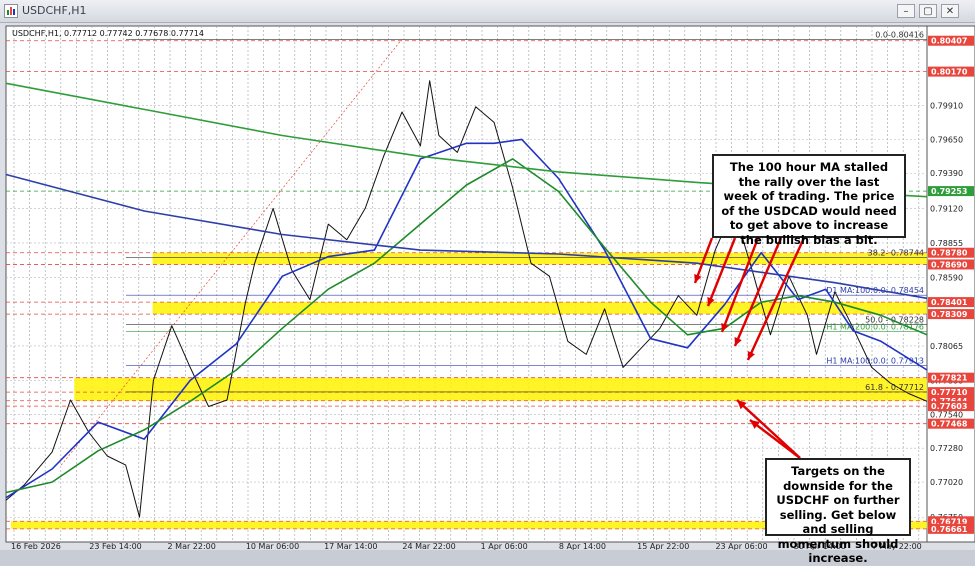 Image resolution: width=975 pixels, height=566 pixels. What do you see at coordinates (946, 105) in the screenshot?
I see `y-tick-label: 0.79910` at bounding box center [946, 105].